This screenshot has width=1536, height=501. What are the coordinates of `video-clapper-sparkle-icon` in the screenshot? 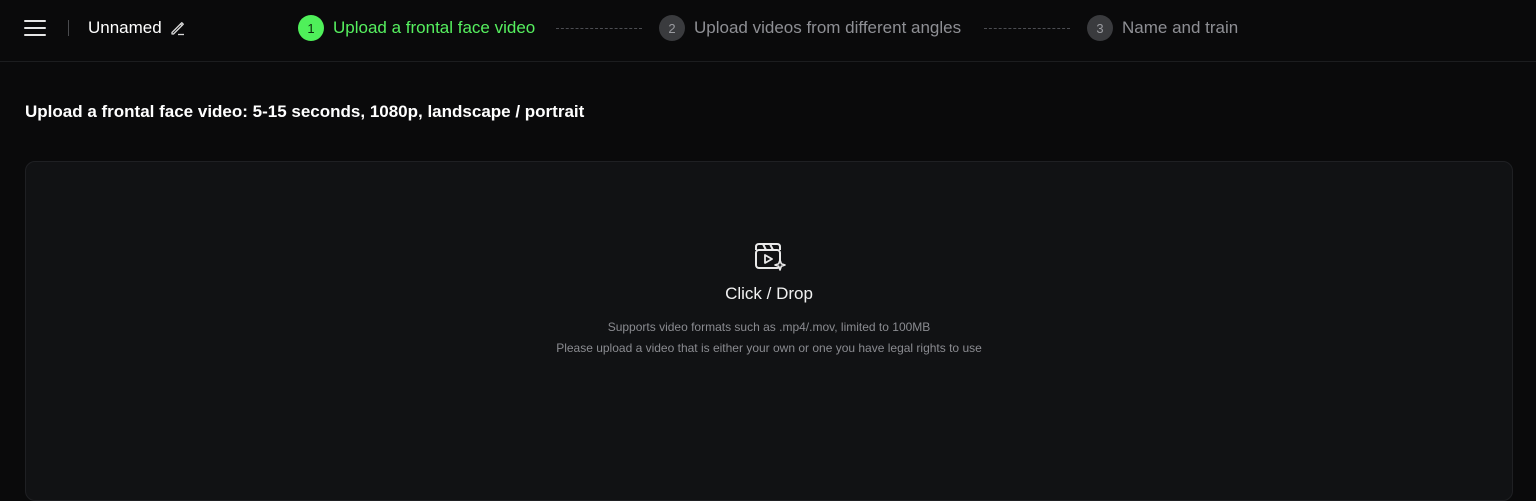 It's located at (770, 257).